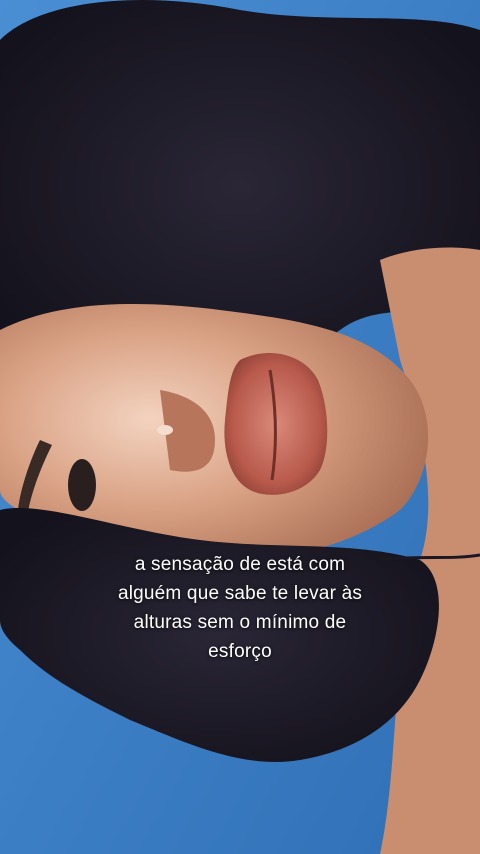 The image size is (480, 854). Describe the element at coordinates (165, 430) in the screenshot. I see `nose-highlight` at that location.